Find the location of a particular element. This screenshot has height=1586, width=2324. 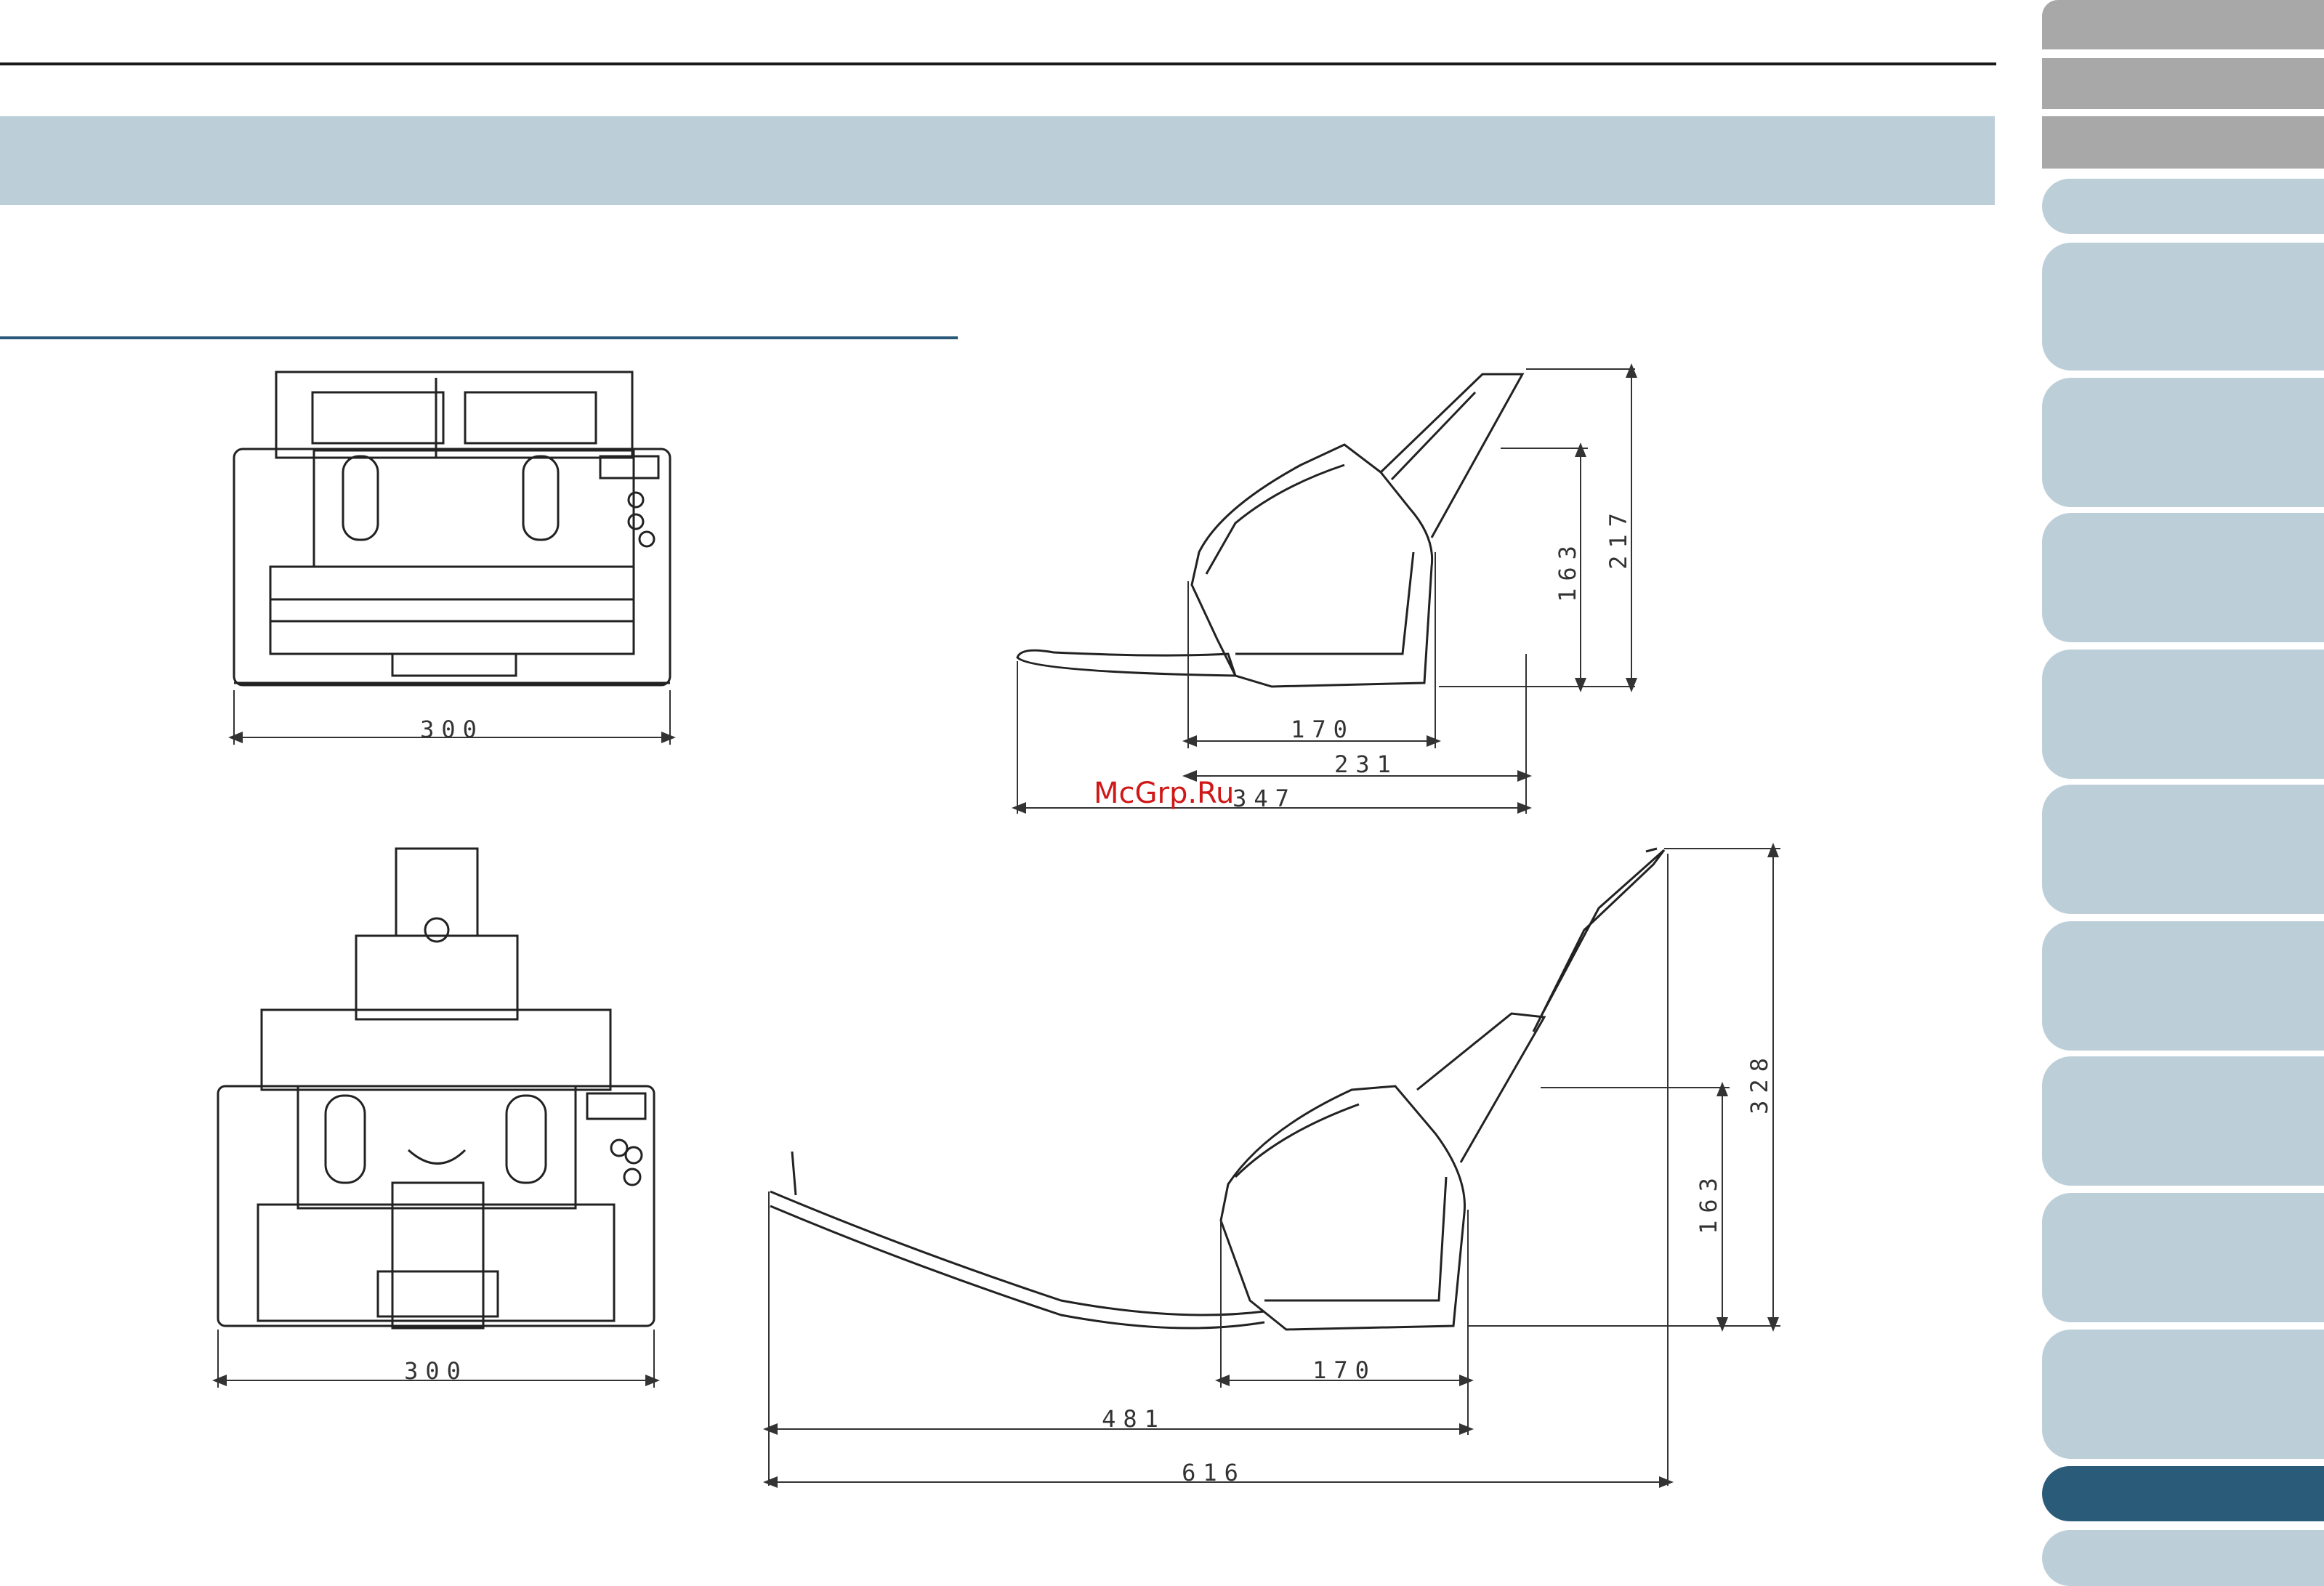

front-view-bottom is located at coordinates (436, 1088).